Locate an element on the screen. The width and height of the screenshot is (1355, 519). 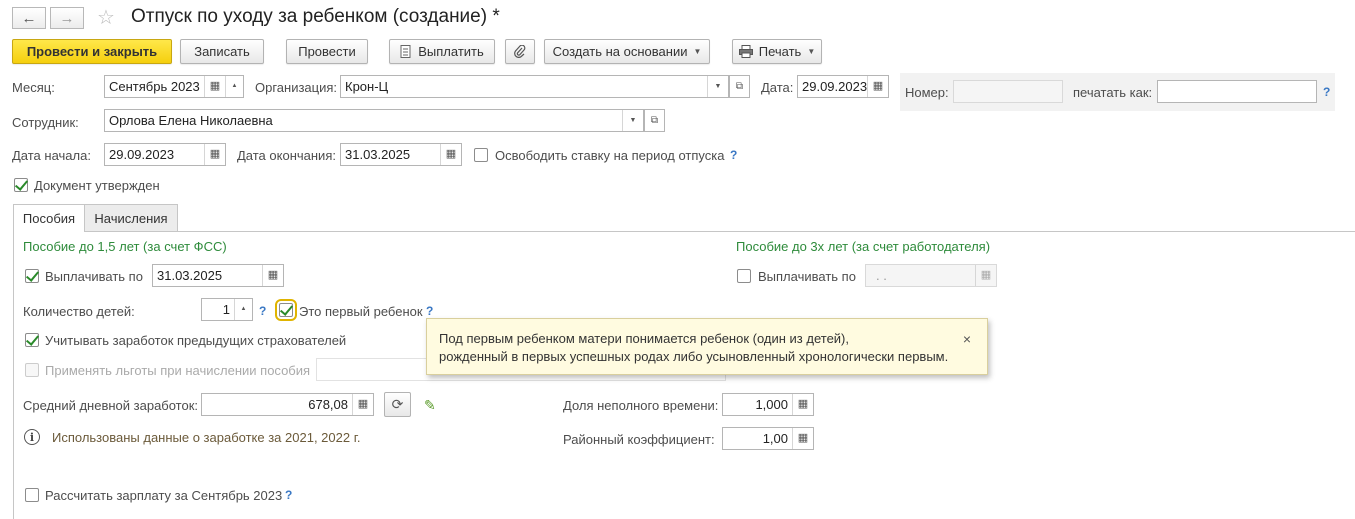
pencil-edit-icon: ✎ is located at coordinates (430, 405).